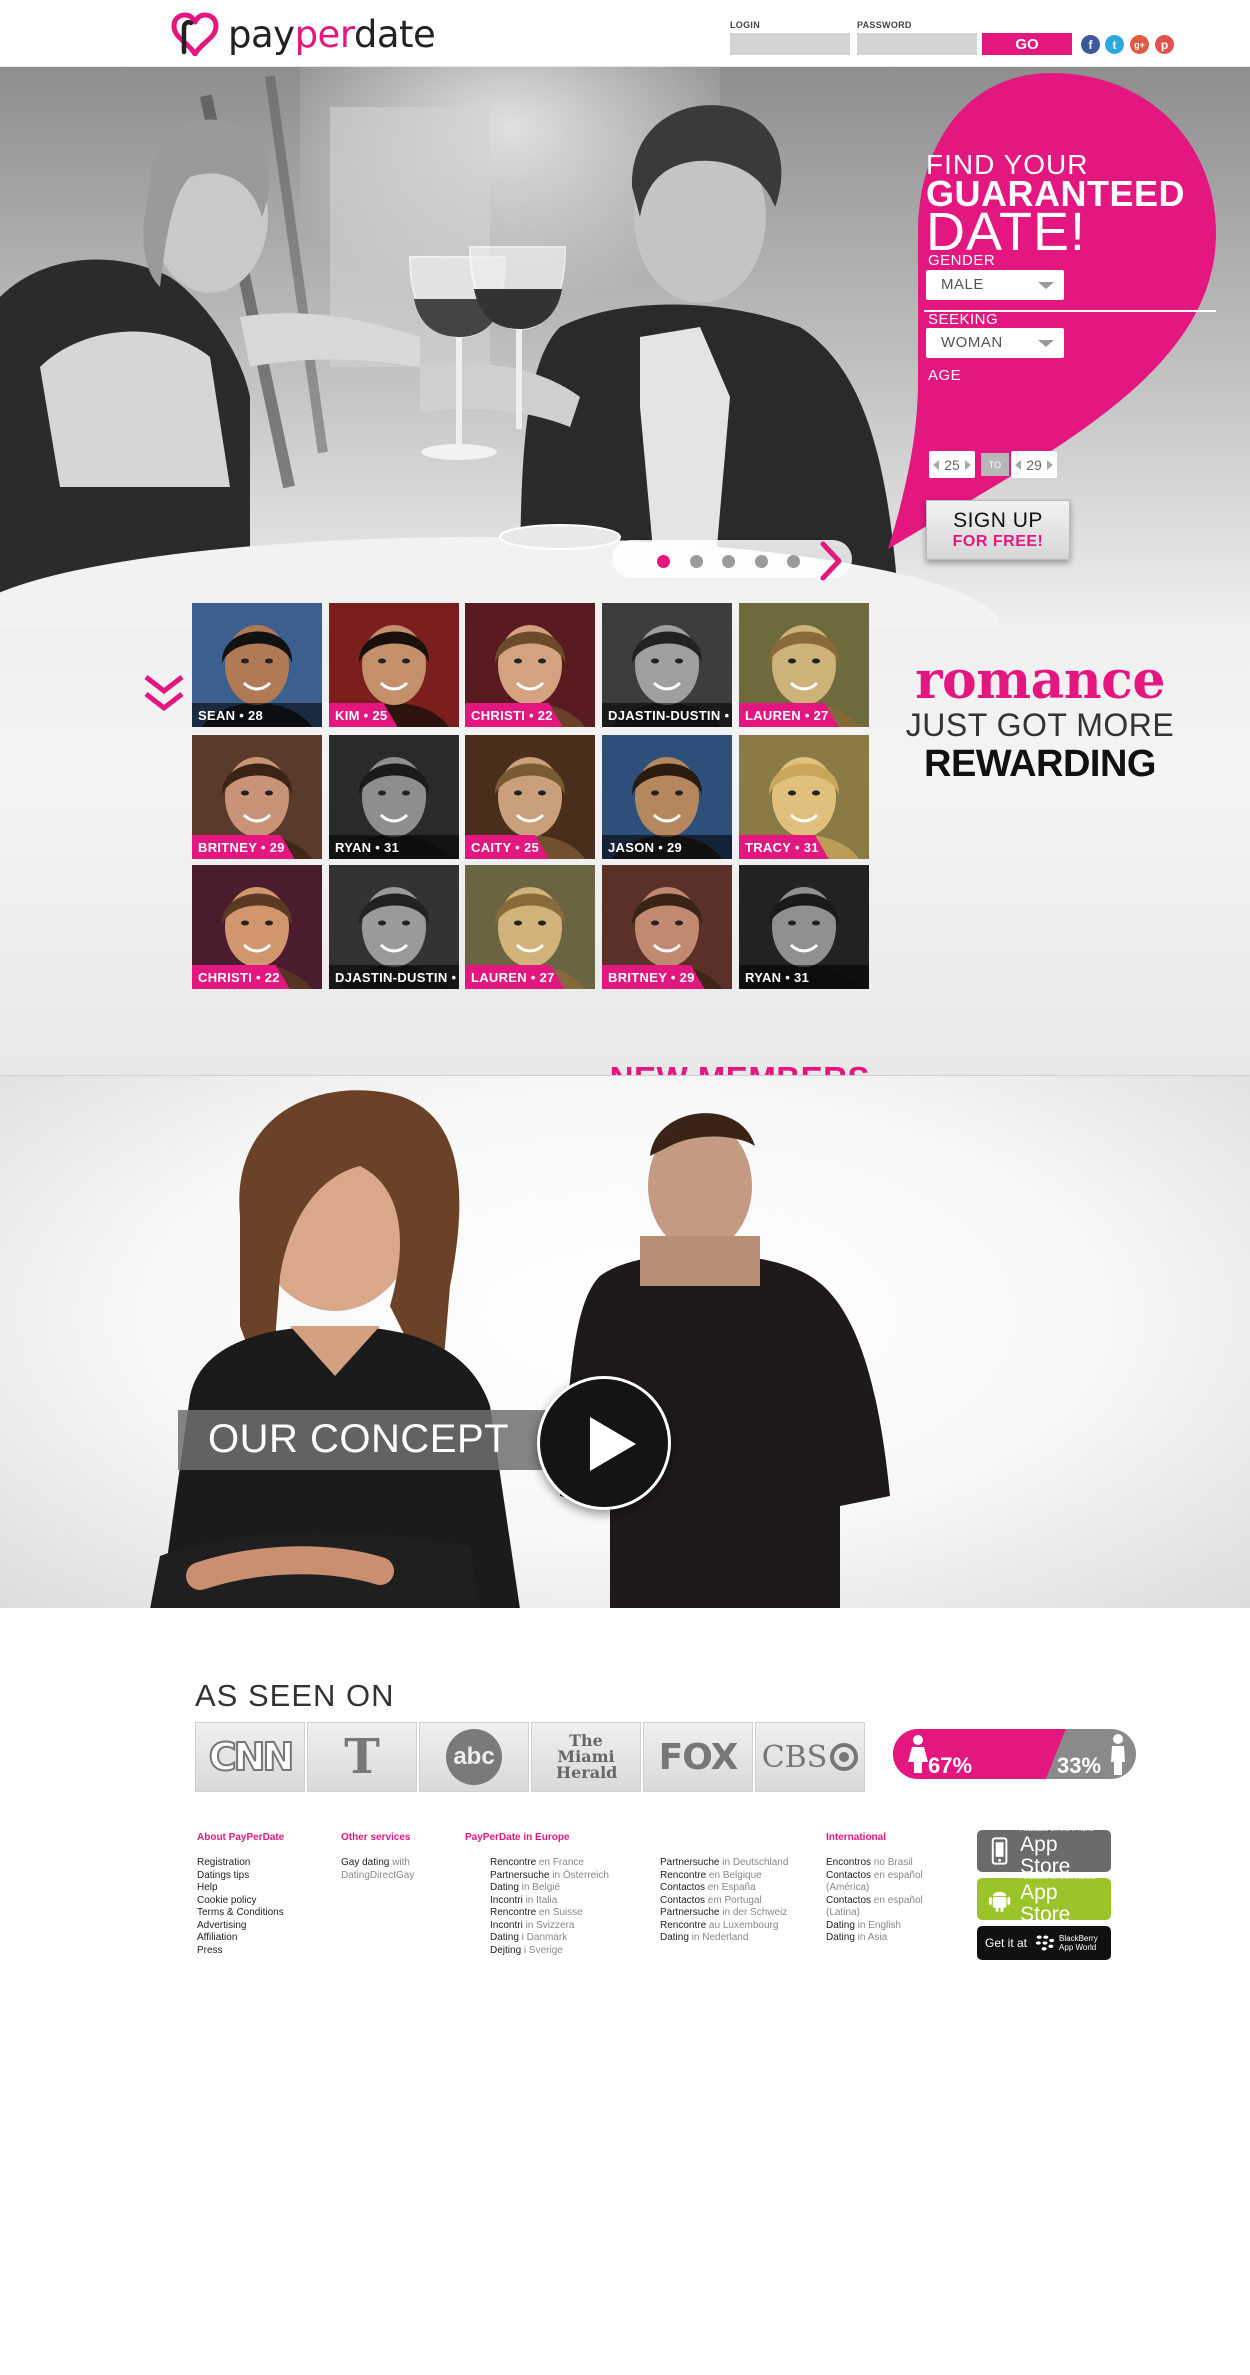 This screenshot has width=1250, height=2375. What do you see at coordinates (240, 1863) in the screenshot?
I see `footer-link: Registration` at bounding box center [240, 1863].